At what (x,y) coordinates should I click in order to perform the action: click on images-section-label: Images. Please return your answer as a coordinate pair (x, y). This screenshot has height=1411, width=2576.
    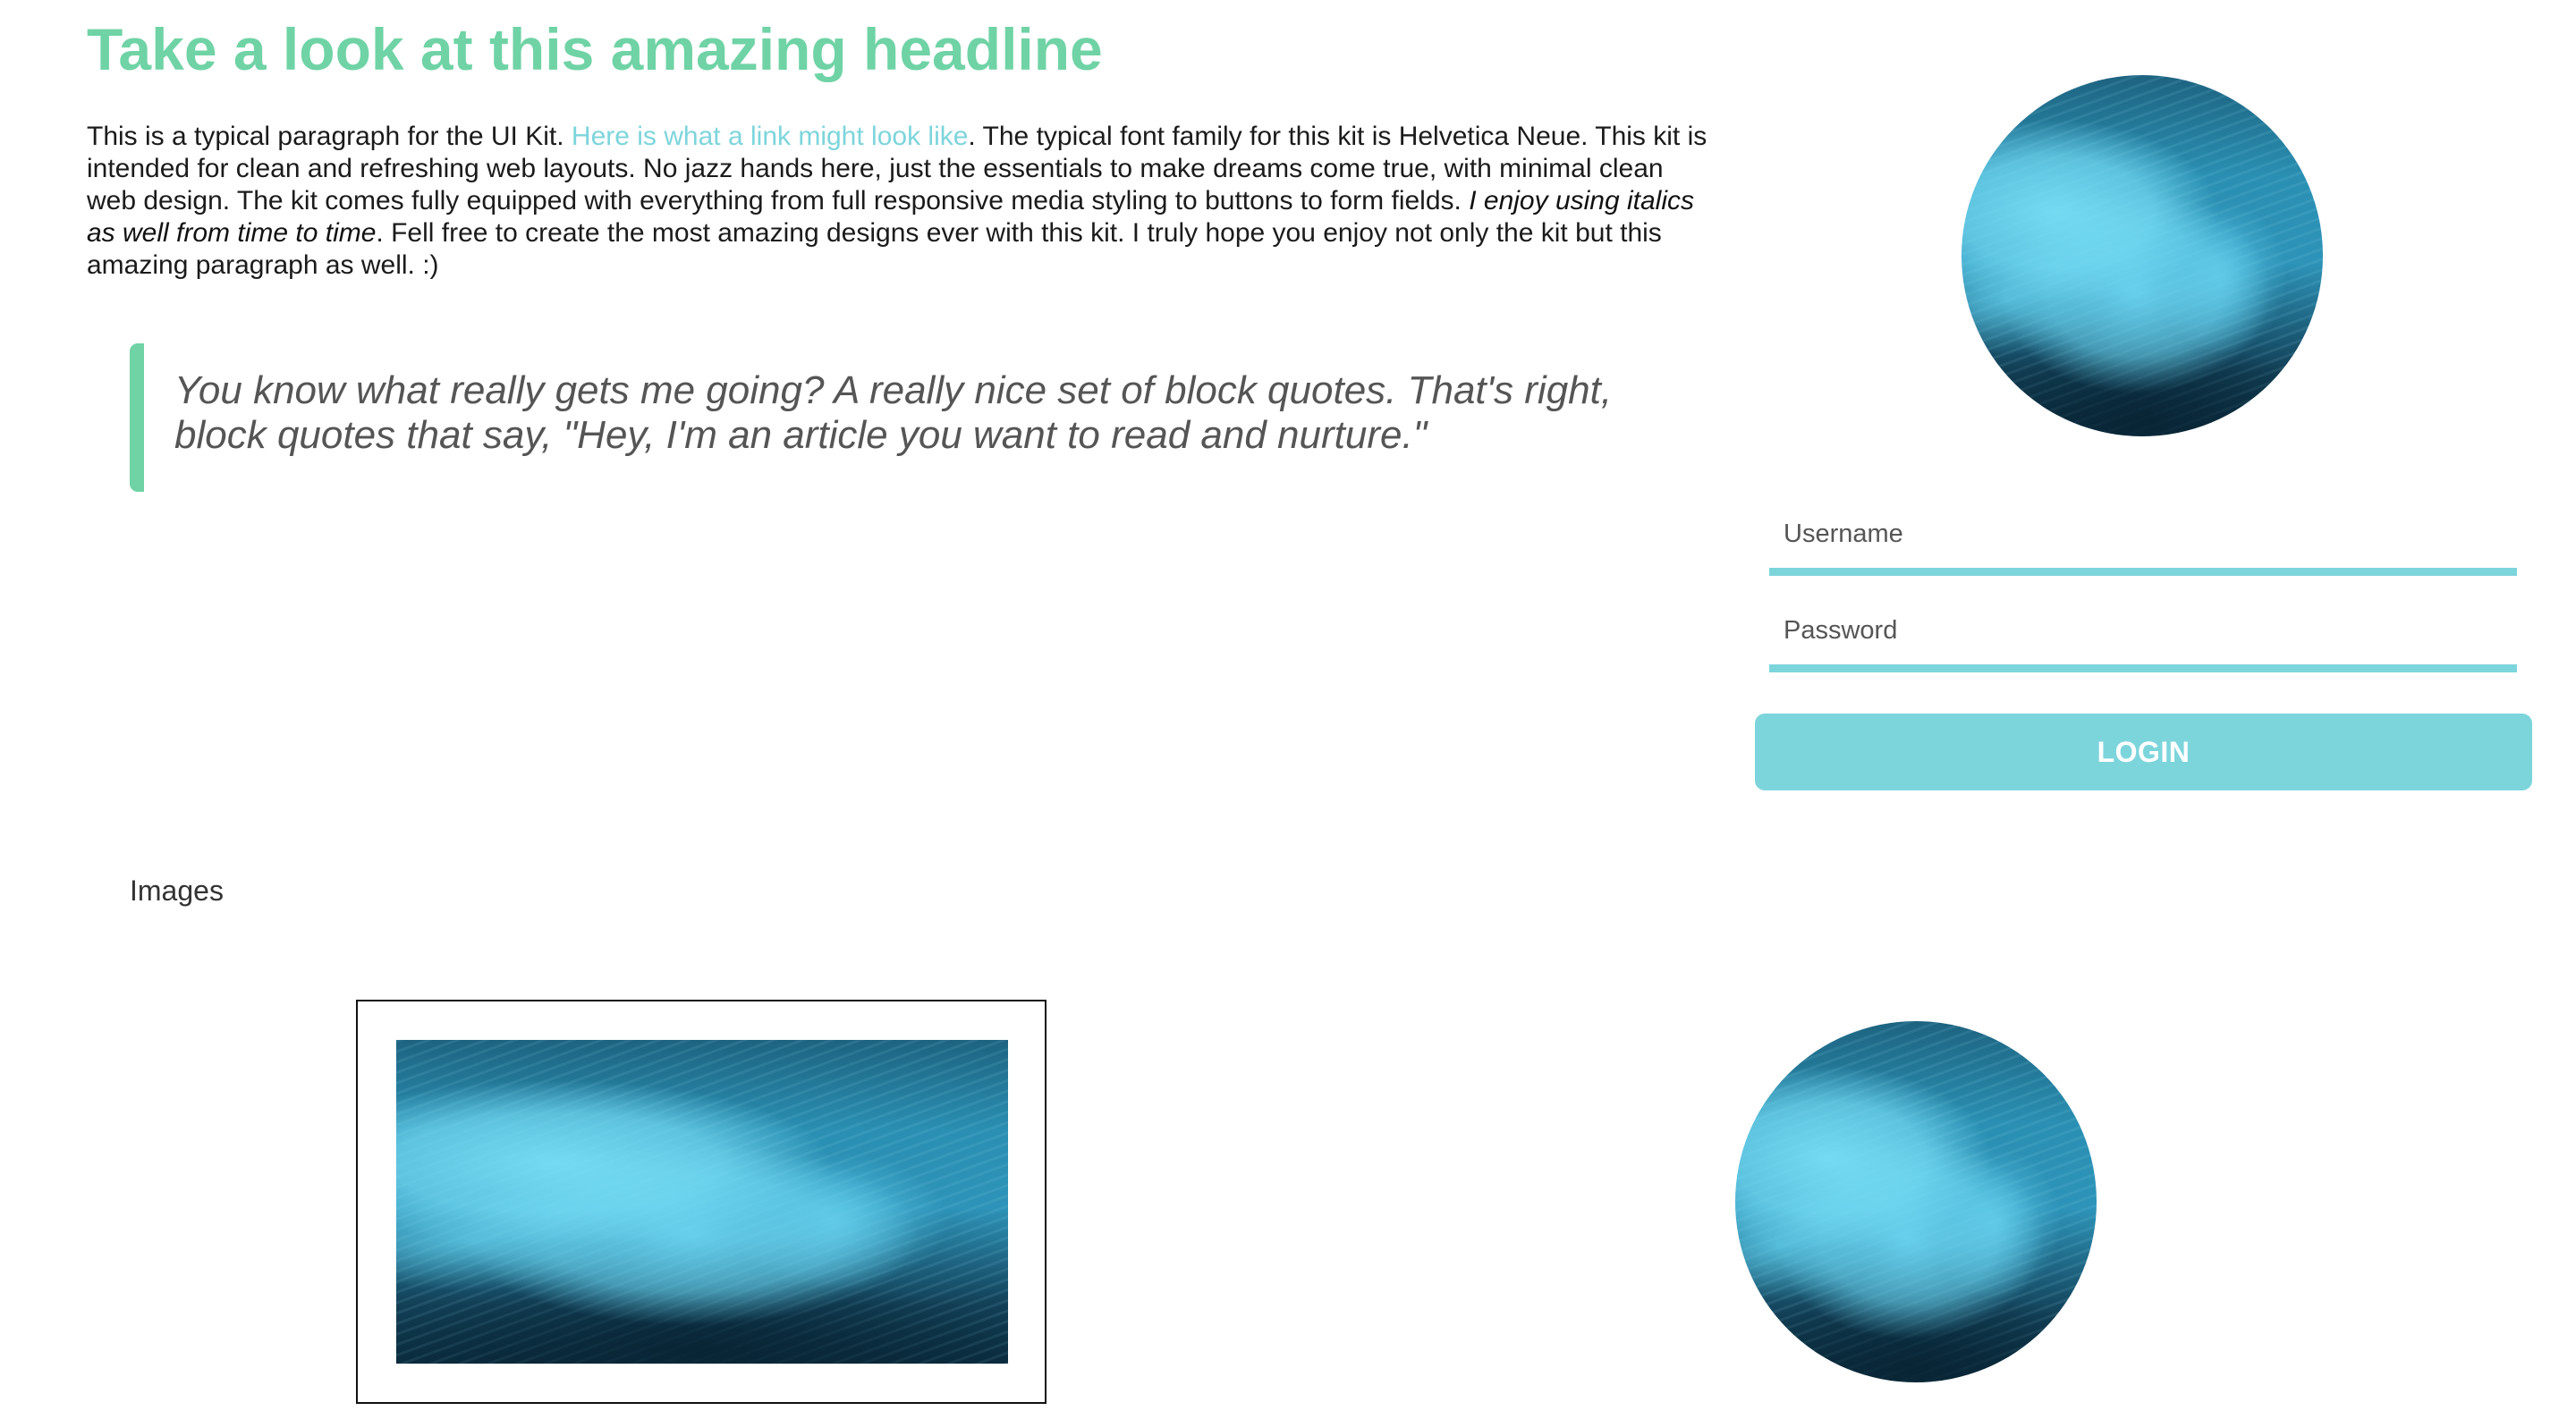
    Looking at the image, I should click on (177, 891).